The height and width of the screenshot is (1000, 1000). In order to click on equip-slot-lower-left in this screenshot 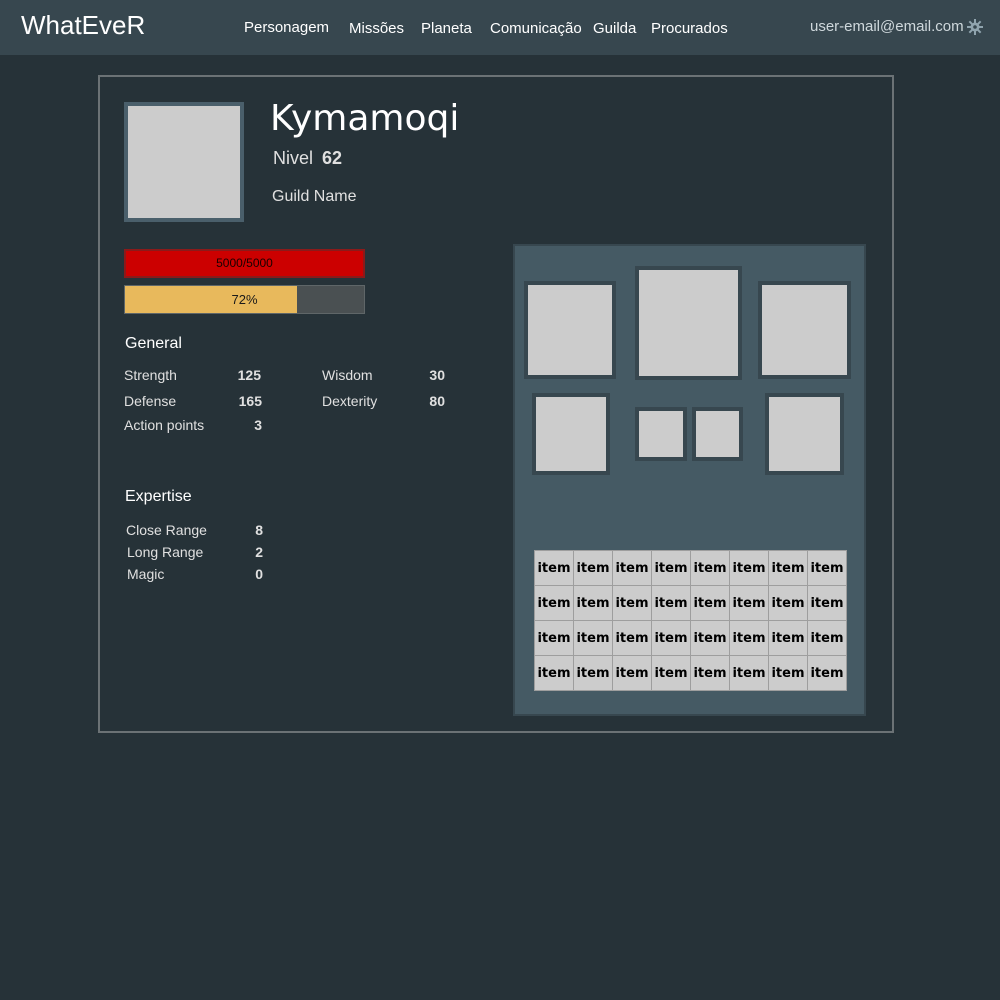, I will do `click(571, 434)`.